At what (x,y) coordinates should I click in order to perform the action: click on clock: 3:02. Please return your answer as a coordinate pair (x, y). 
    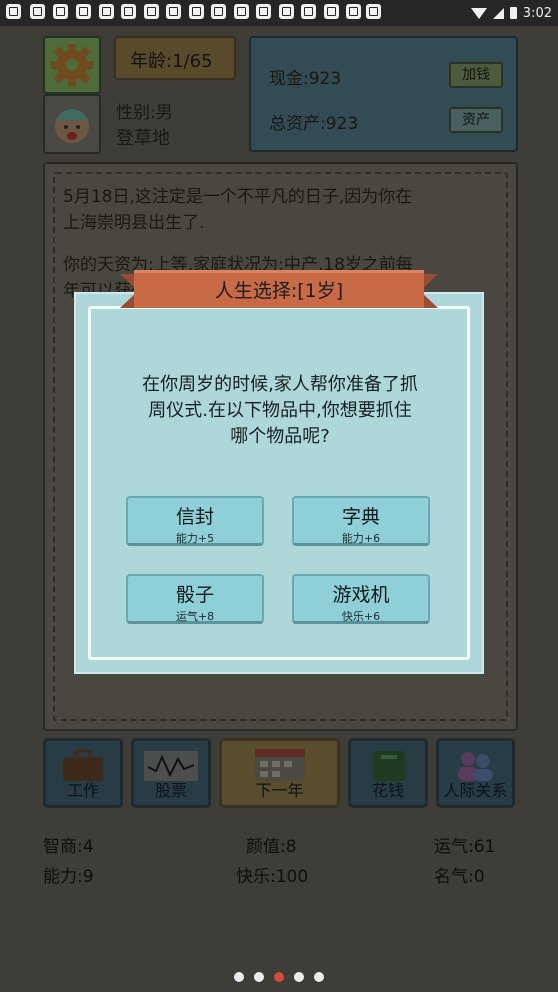
    Looking at the image, I should click on (537, 13).